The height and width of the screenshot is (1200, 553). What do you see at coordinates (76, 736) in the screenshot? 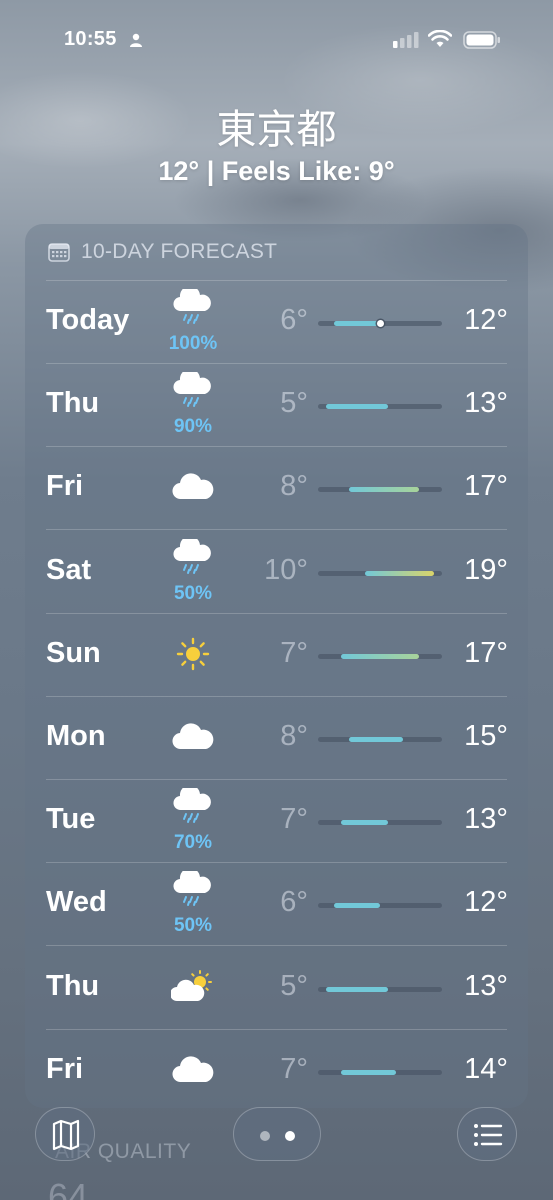
I see `day-label: Mon` at bounding box center [76, 736].